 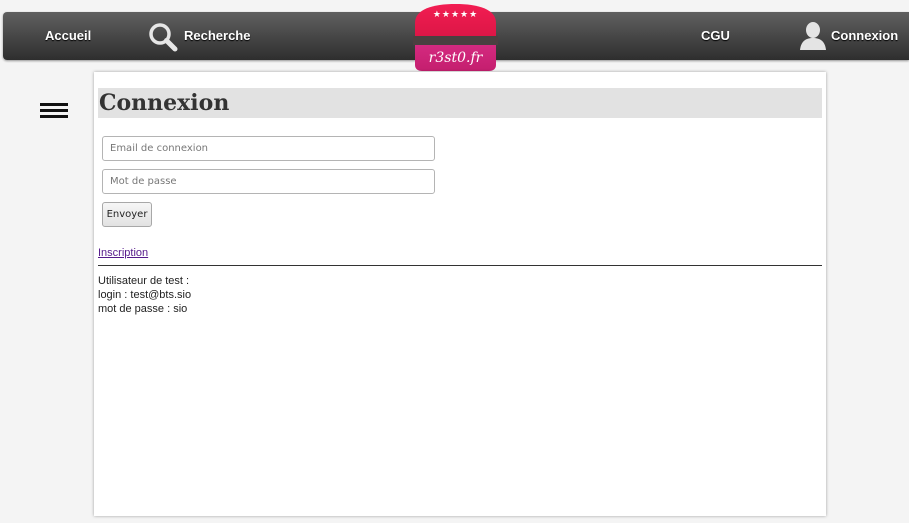 I want to click on divider, so click(x=460, y=265).